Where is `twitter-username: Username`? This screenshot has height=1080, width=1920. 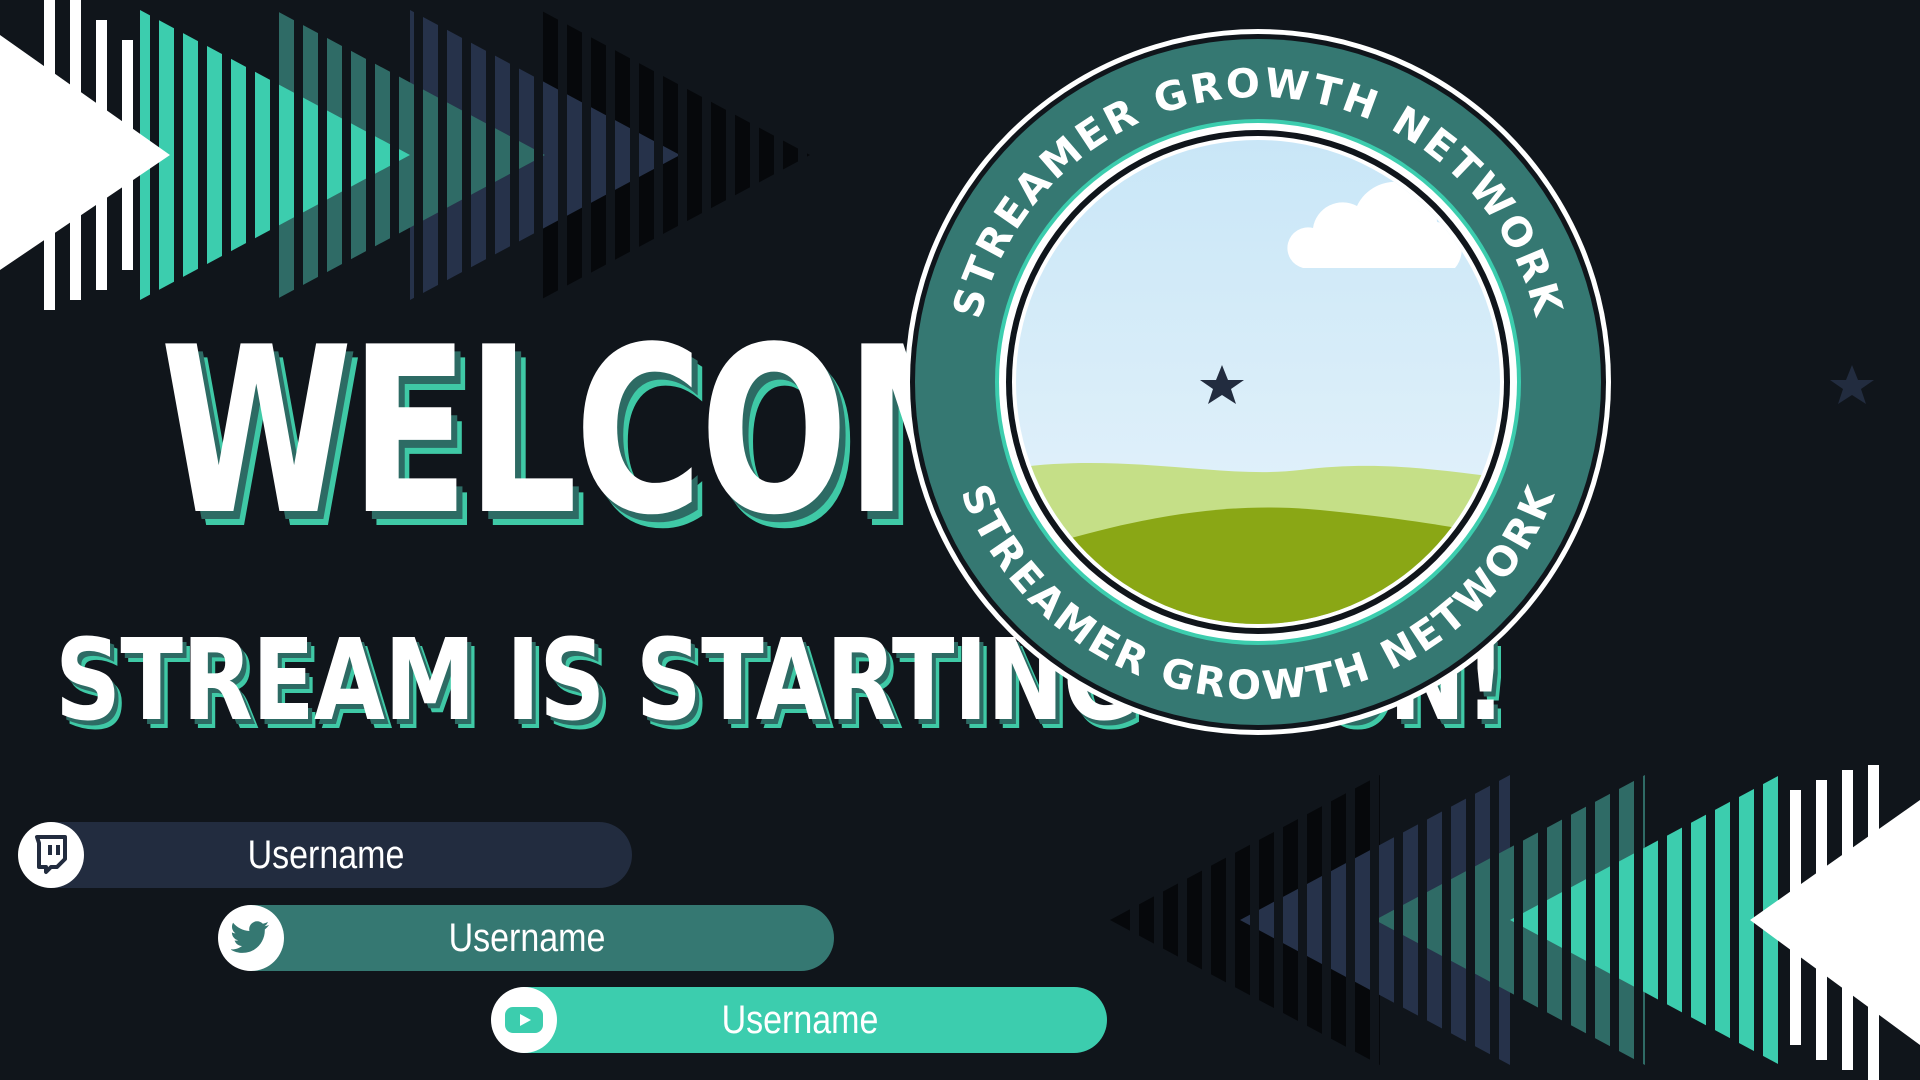 twitter-username: Username is located at coordinates (527, 937).